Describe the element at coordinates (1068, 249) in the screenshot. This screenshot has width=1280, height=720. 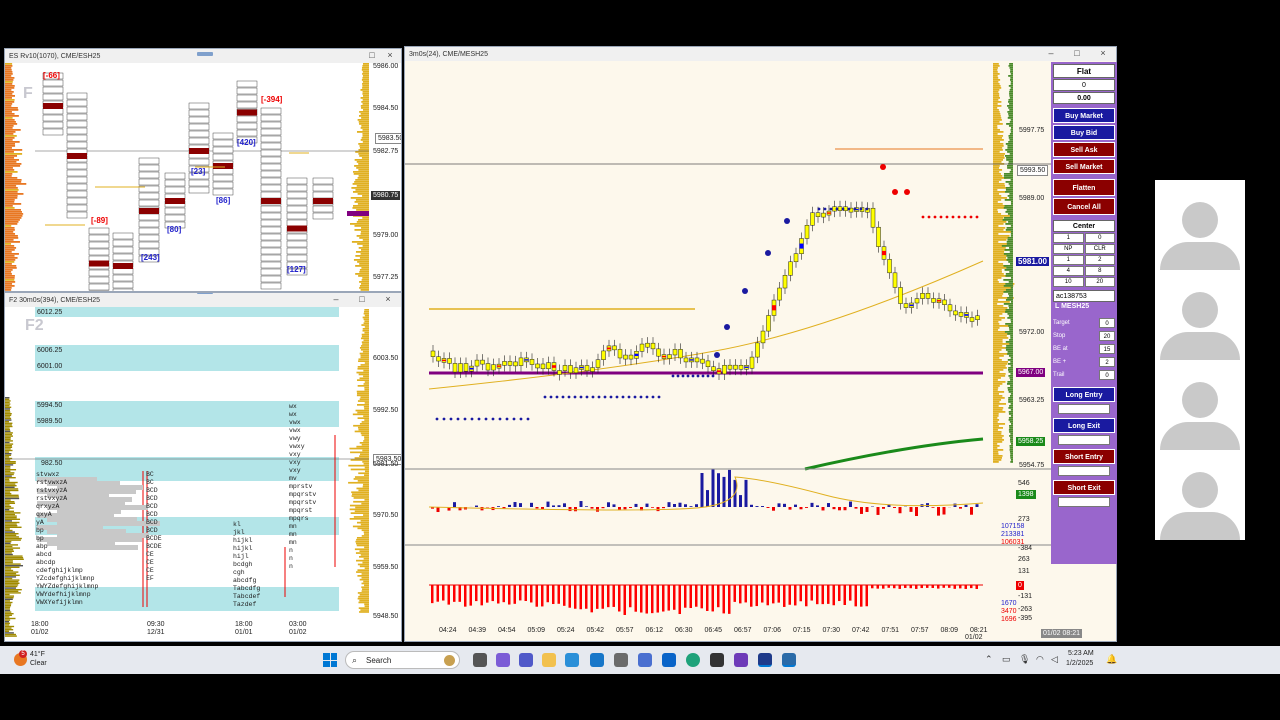
I see `np-button: NP` at that location.